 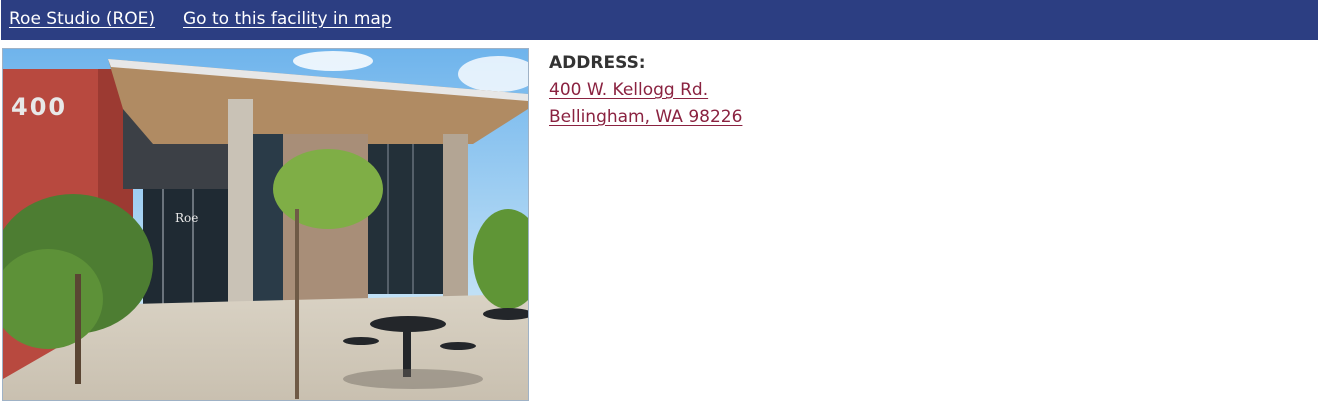 I want to click on facility-name-link: Roe Studio (ROE), so click(x=82, y=19).